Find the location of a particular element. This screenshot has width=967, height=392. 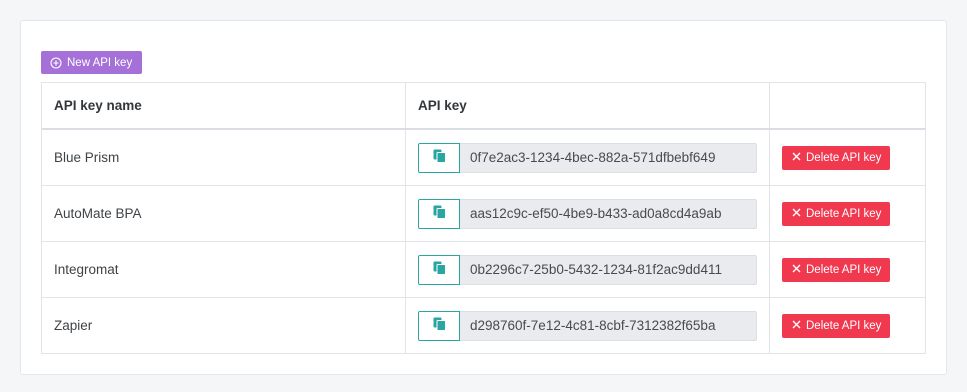

new-api-key-button: New API key is located at coordinates (92, 62).